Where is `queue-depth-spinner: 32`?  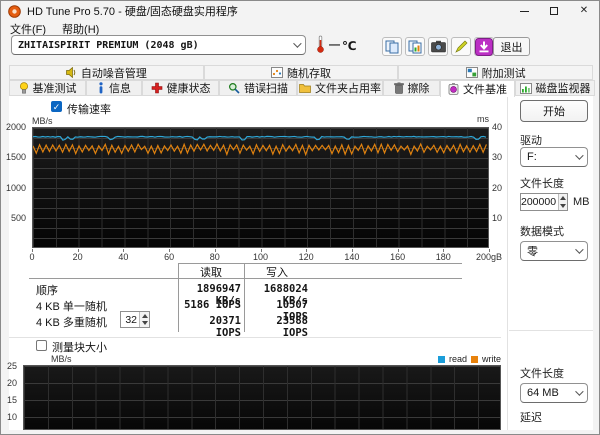
queue-depth-spinner: 32 is located at coordinates (135, 319).